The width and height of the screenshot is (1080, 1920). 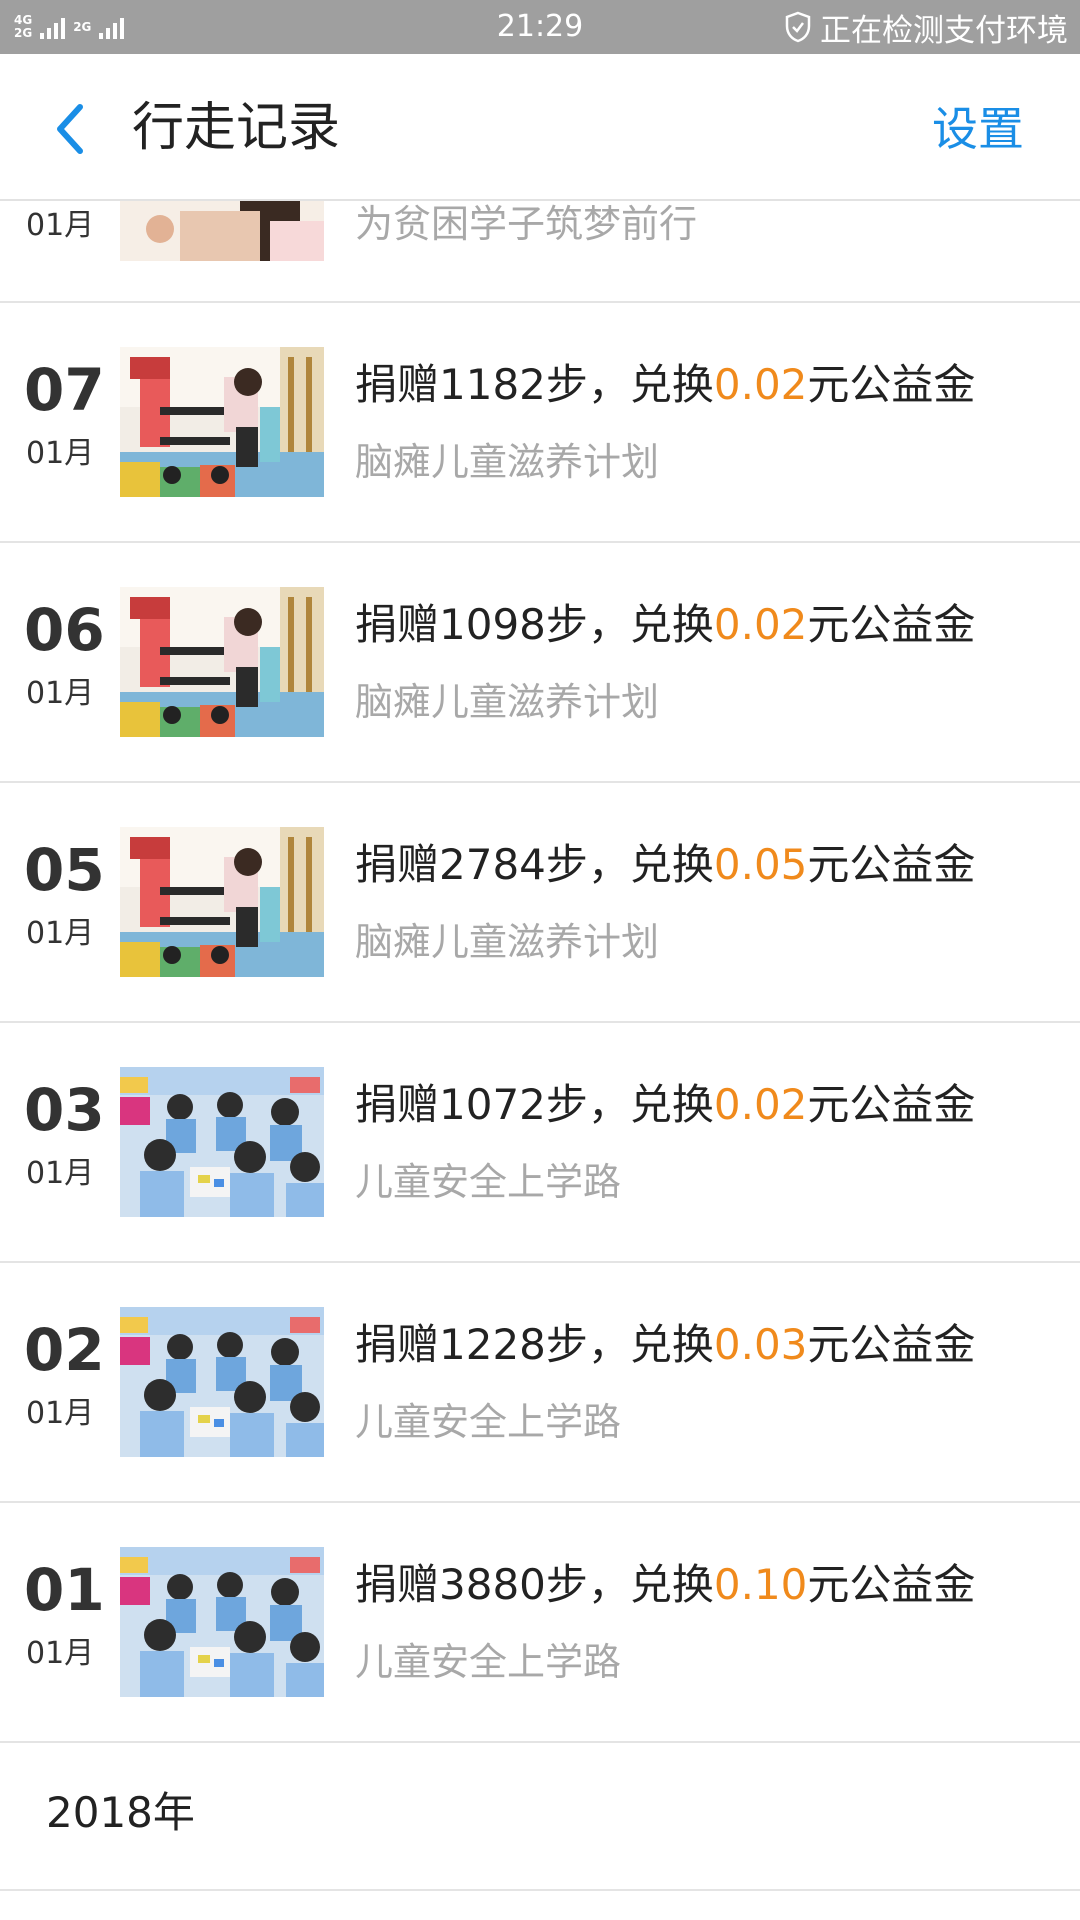 I want to click on donation-steps-text: 捐赠1098步，兑换, so click(x=534, y=624).